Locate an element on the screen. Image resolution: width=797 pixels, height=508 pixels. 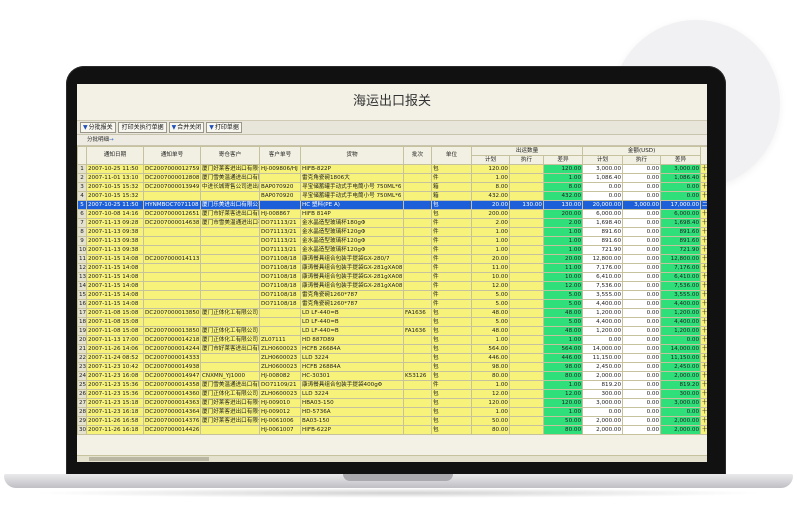
table-cell: 80.00 is located at coordinates (563, 430).